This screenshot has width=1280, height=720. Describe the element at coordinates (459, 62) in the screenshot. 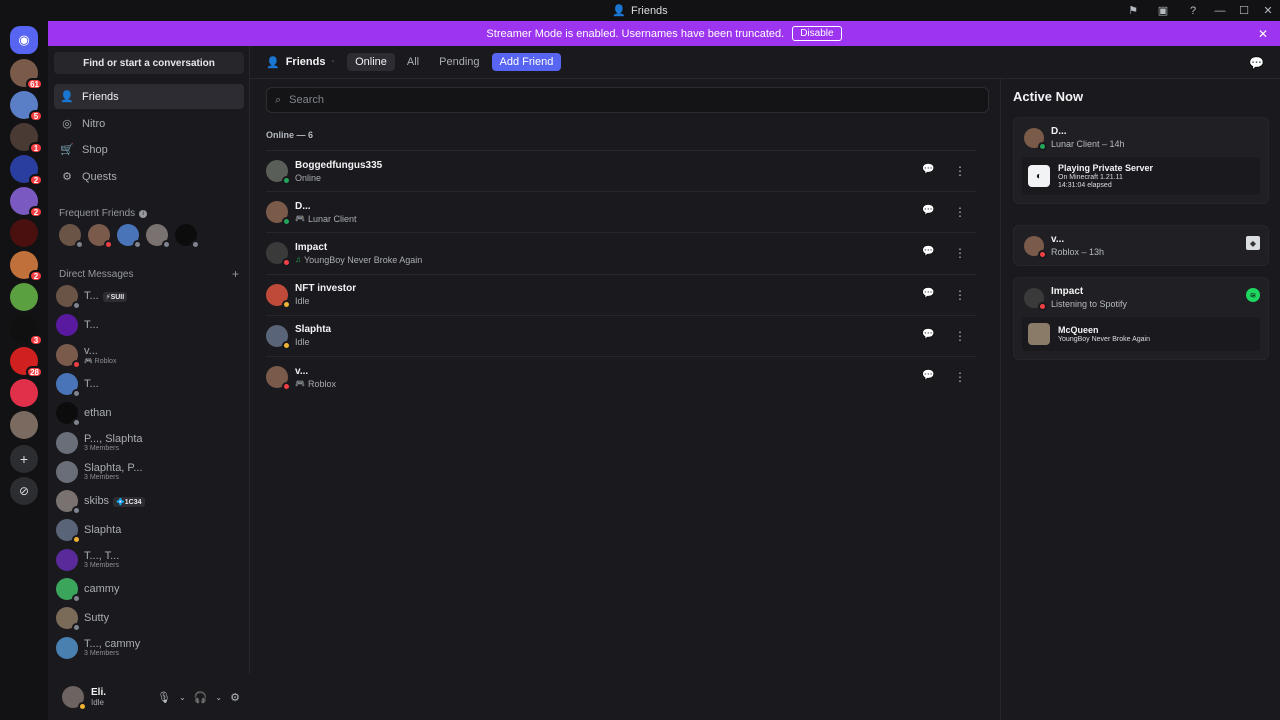

I see `tab-pending: Pending` at that location.